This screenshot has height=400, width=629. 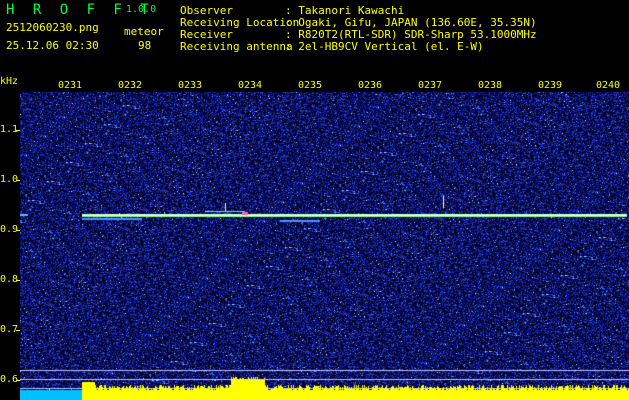 I want to click on time-tick: 0232, so click(x=130, y=85).